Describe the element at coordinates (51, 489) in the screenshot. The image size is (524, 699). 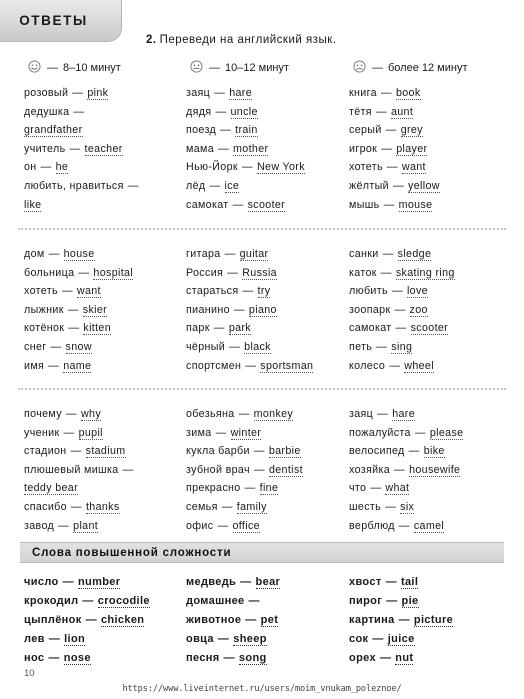
I see `english-word: teddy bear` at that location.